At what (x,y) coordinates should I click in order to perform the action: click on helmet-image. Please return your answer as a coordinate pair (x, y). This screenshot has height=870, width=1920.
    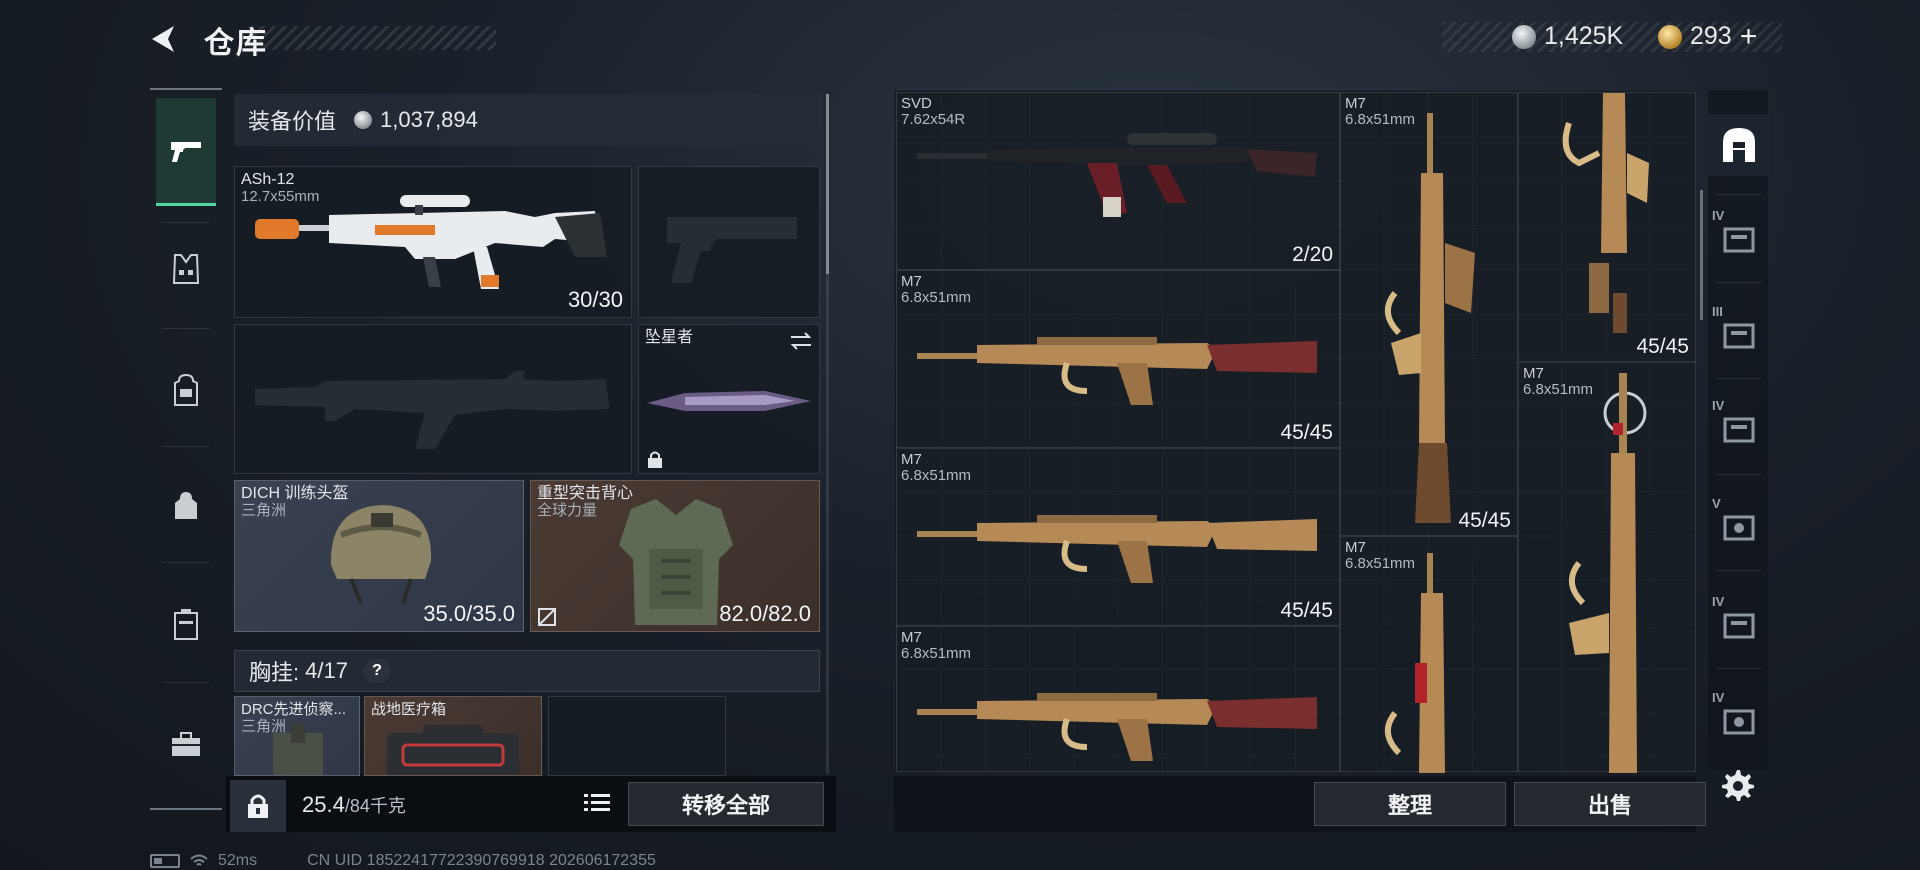
    Looking at the image, I should click on (381, 554).